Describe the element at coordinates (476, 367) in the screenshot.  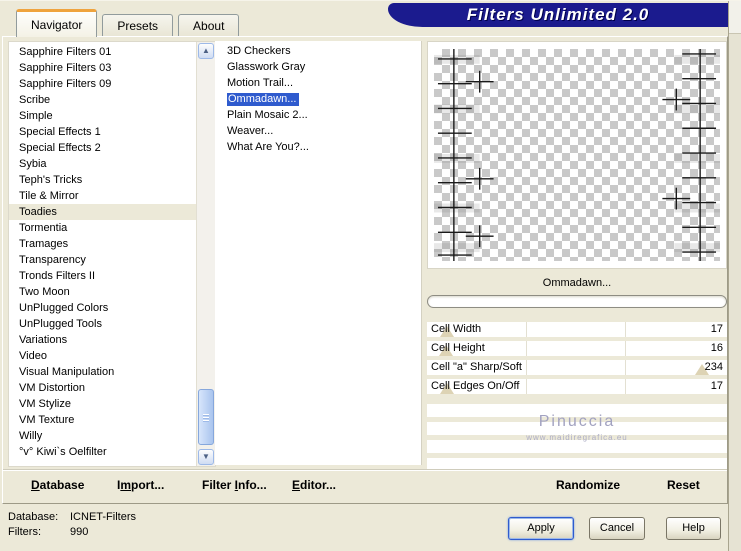
I see `slider-label: Cell "a" Sharp/Soft` at that location.